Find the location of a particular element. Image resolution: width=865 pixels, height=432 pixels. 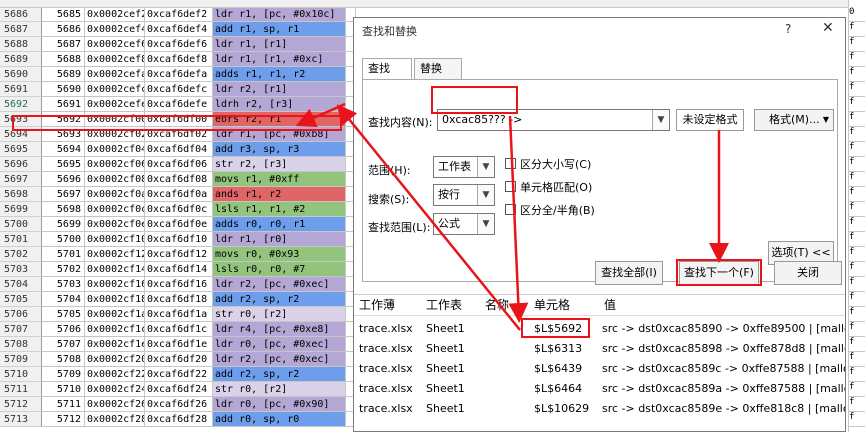

row-number: 5702 is located at coordinates (21, 254).